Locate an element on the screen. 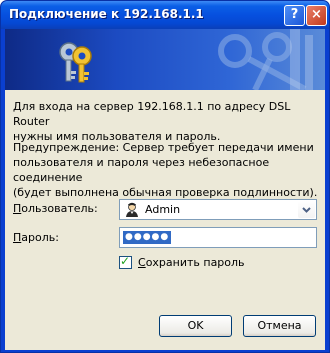  save-password-text: охранить пароль is located at coordinates (195, 262).